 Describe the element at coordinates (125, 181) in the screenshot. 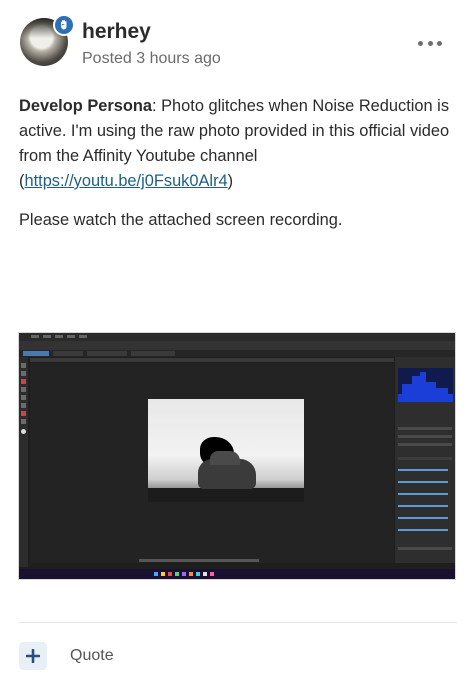

I see `youtube-link: https://youtu.be/j0Fsuk0Alr4` at that location.